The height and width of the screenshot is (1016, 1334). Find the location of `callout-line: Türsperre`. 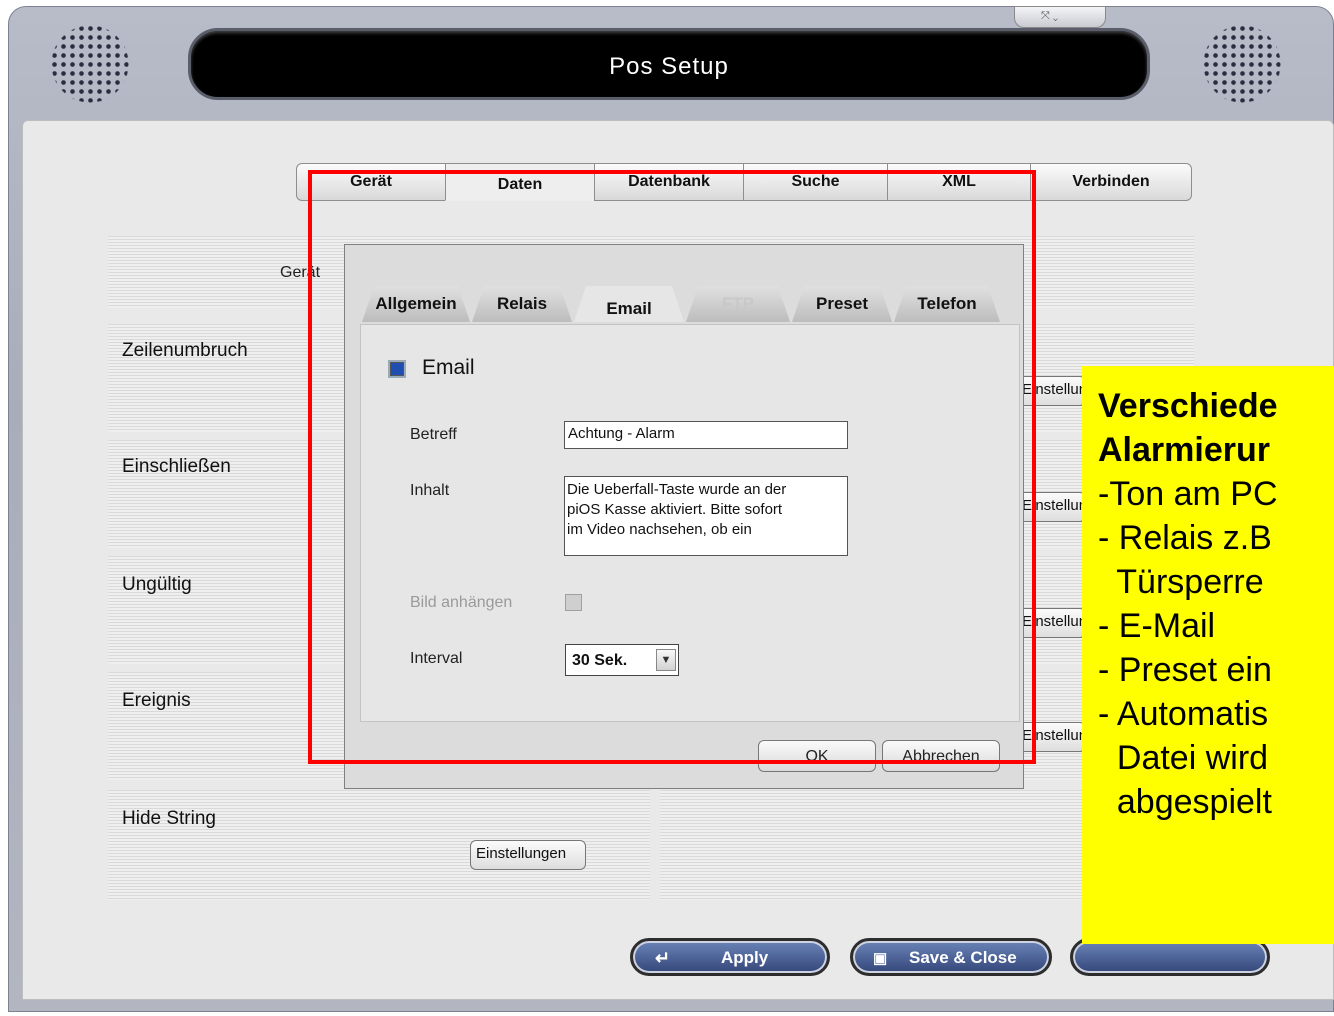

callout-line: Türsperre is located at coordinates (1181, 582).